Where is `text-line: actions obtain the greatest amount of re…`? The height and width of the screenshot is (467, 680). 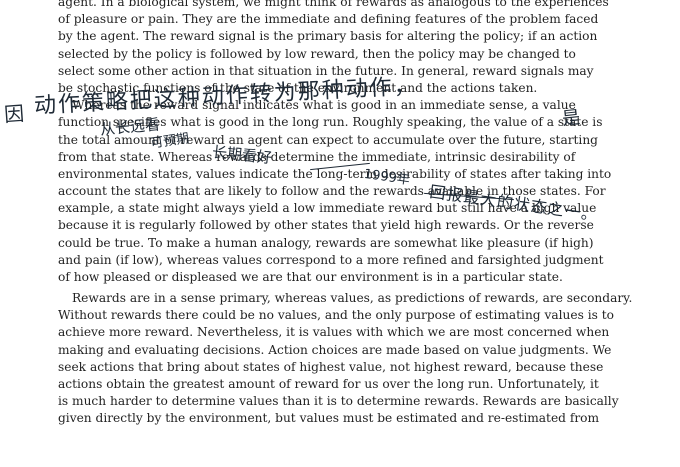 text-line: actions obtain the greatest amount of re… is located at coordinates (328, 383).